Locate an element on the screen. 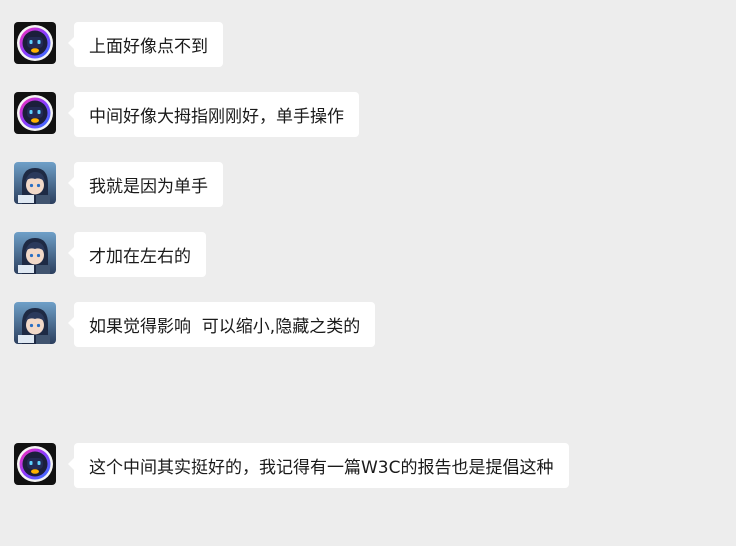 This screenshot has width=736, height=546. message-bubble: 才加在左右的 is located at coordinates (137, 254).